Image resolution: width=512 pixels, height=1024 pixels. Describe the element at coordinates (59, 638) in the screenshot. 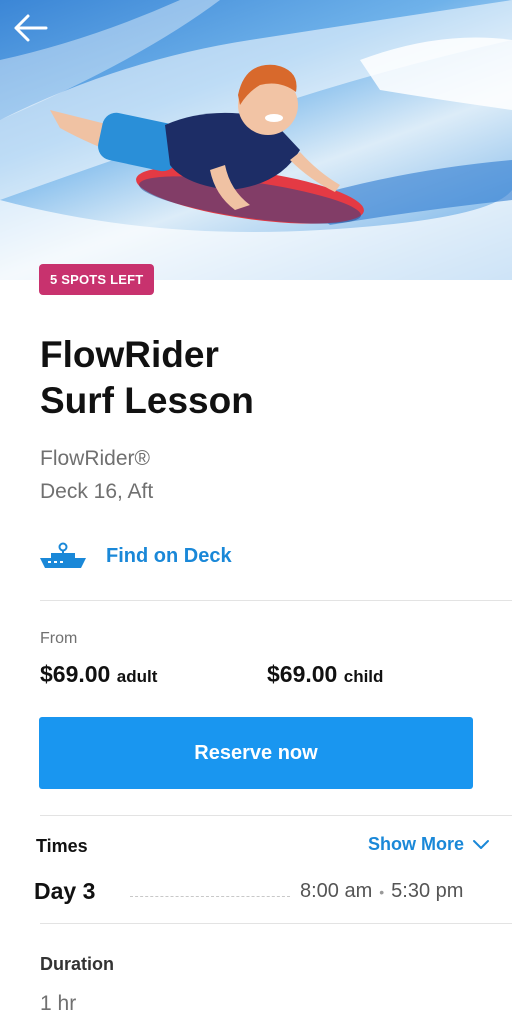

I see `price-from-label: From` at that location.